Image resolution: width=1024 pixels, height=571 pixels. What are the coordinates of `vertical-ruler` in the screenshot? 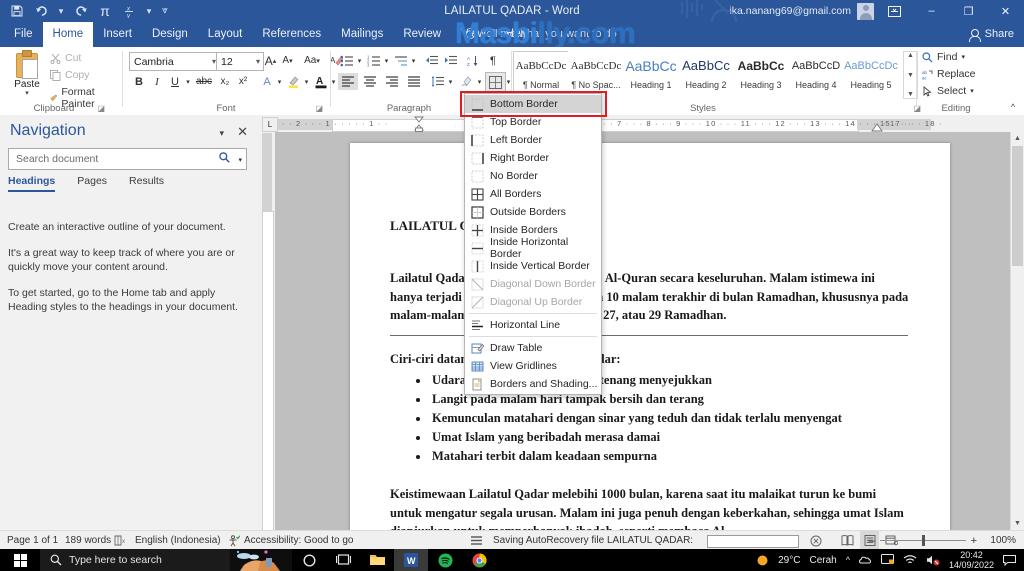 It's located at (266, 332).